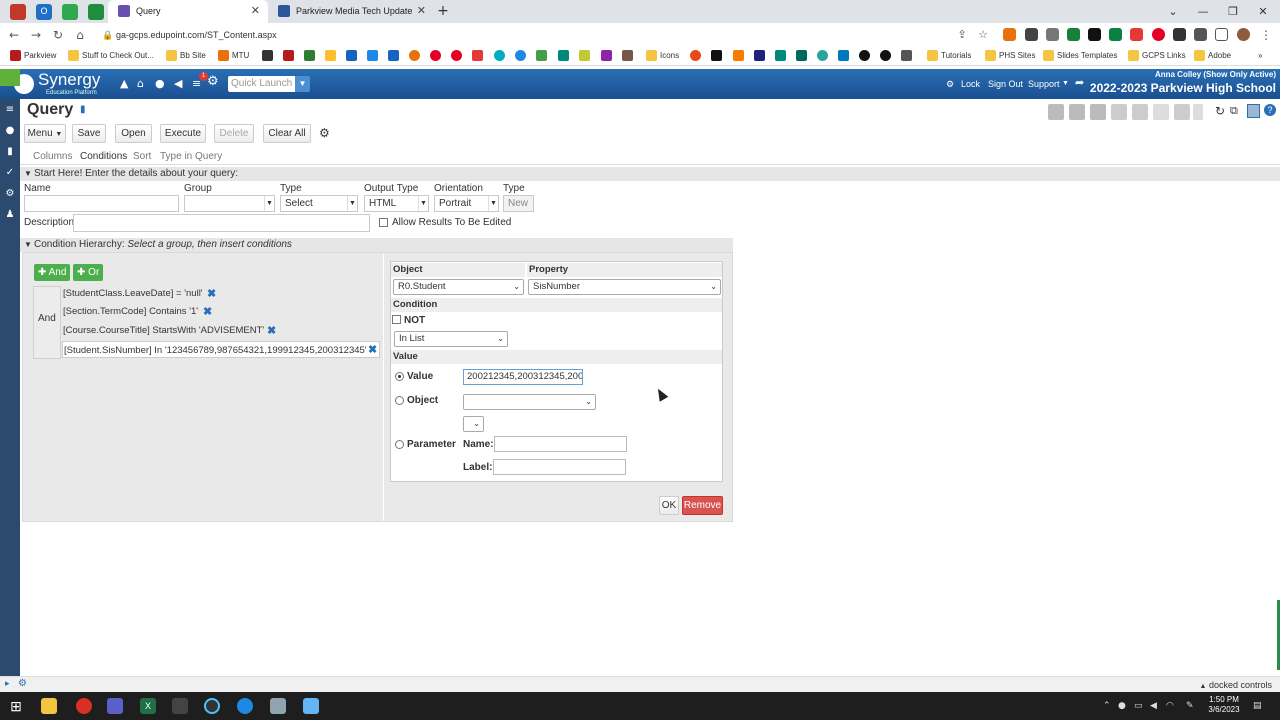 This screenshot has width=1280, height=720. Describe the element at coordinates (1266, 35) in the screenshot. I see `chrome-menu-icon: ⋮` at that location.